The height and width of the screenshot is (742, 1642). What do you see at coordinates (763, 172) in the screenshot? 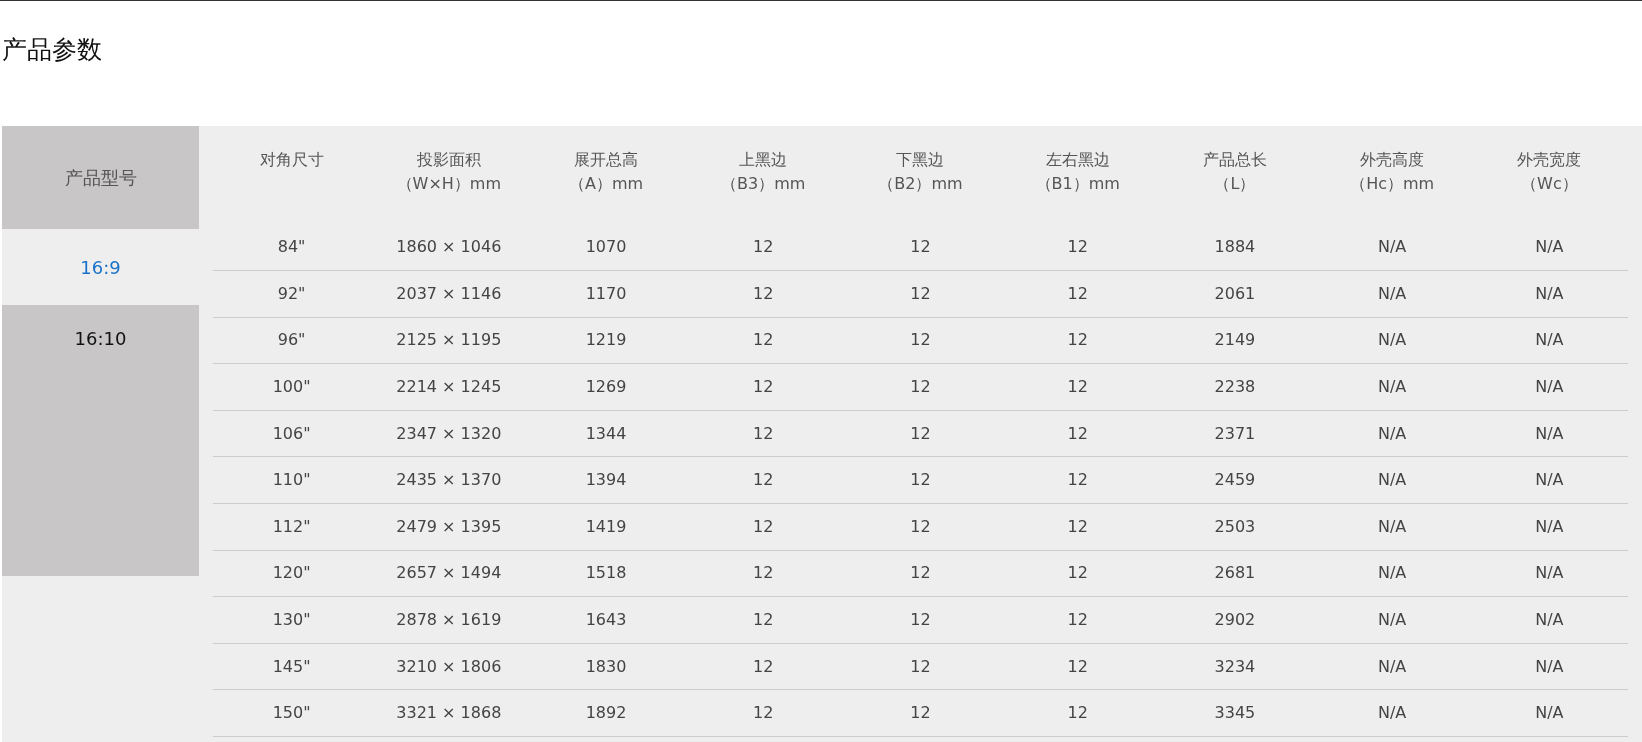
I see `column-header: 上黑边（B3）mm` at bounding box center [763, 172].